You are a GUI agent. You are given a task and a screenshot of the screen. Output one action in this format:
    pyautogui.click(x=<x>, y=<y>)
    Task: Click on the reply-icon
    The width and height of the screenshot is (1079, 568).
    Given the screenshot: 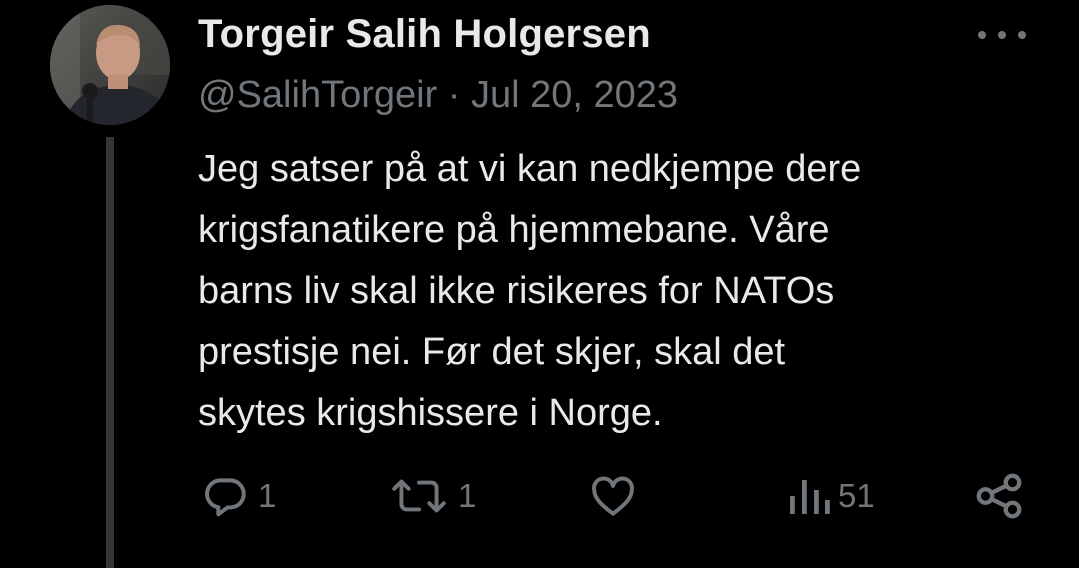 What is the action you would take?
    pyautogui.click(x=225, y=497)
    